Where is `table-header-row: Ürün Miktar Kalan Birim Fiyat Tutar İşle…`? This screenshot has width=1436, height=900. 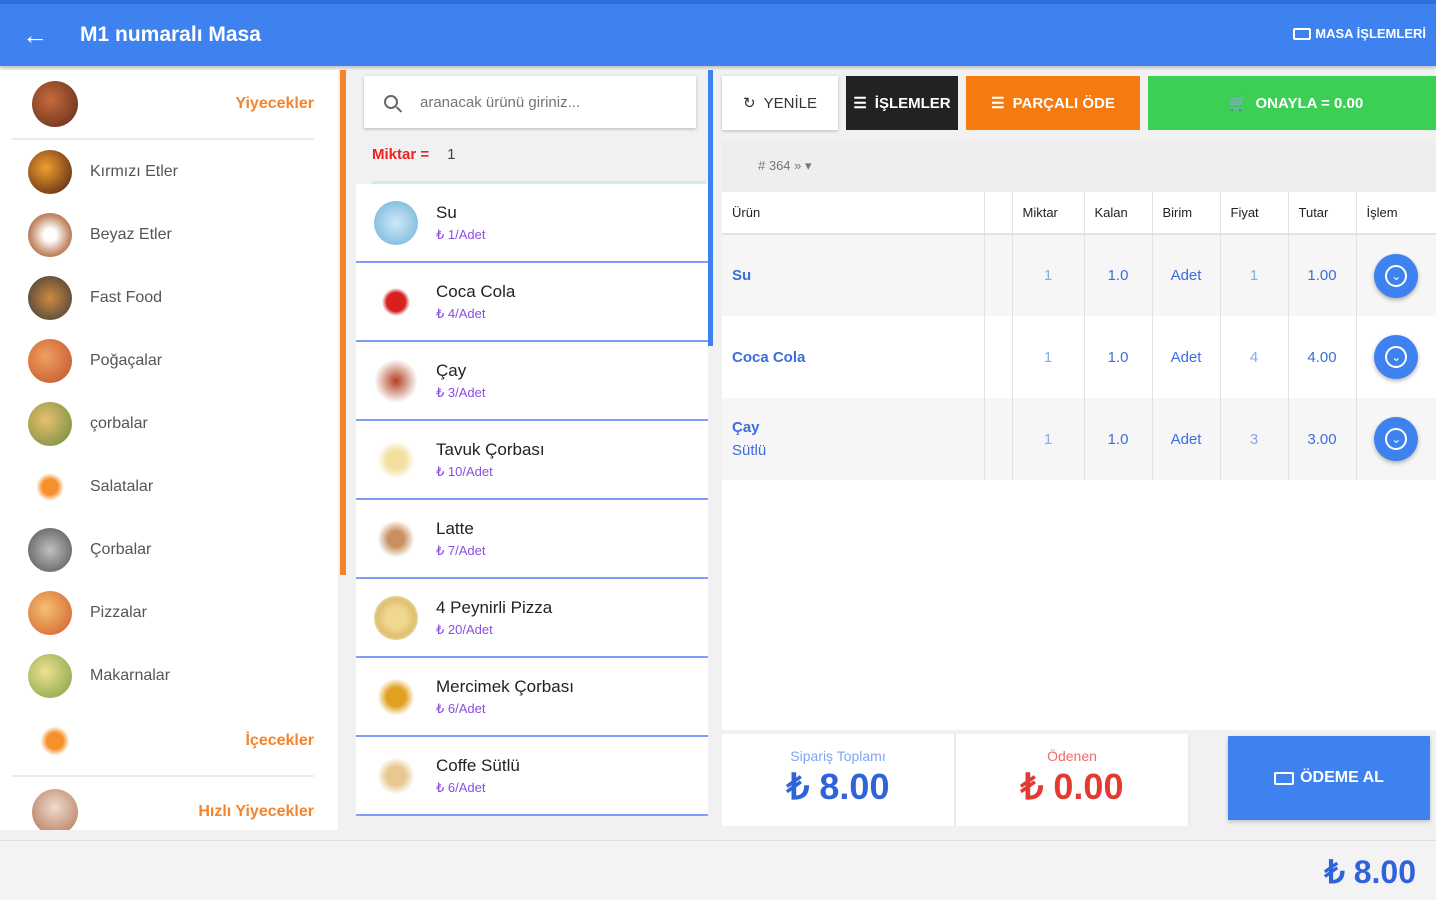 table-header-row: Ürün Miktar Kalan Birim Fiyat Tutar İşle… is located at coordinates (1079, 213).